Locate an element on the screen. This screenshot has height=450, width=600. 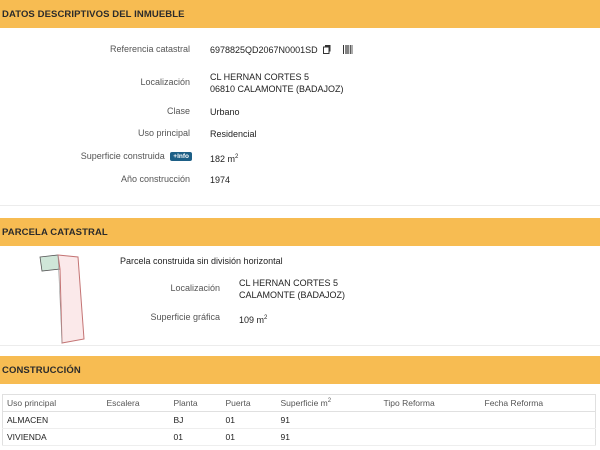
cell-planta: 01 is located at coordinates (195, 437).